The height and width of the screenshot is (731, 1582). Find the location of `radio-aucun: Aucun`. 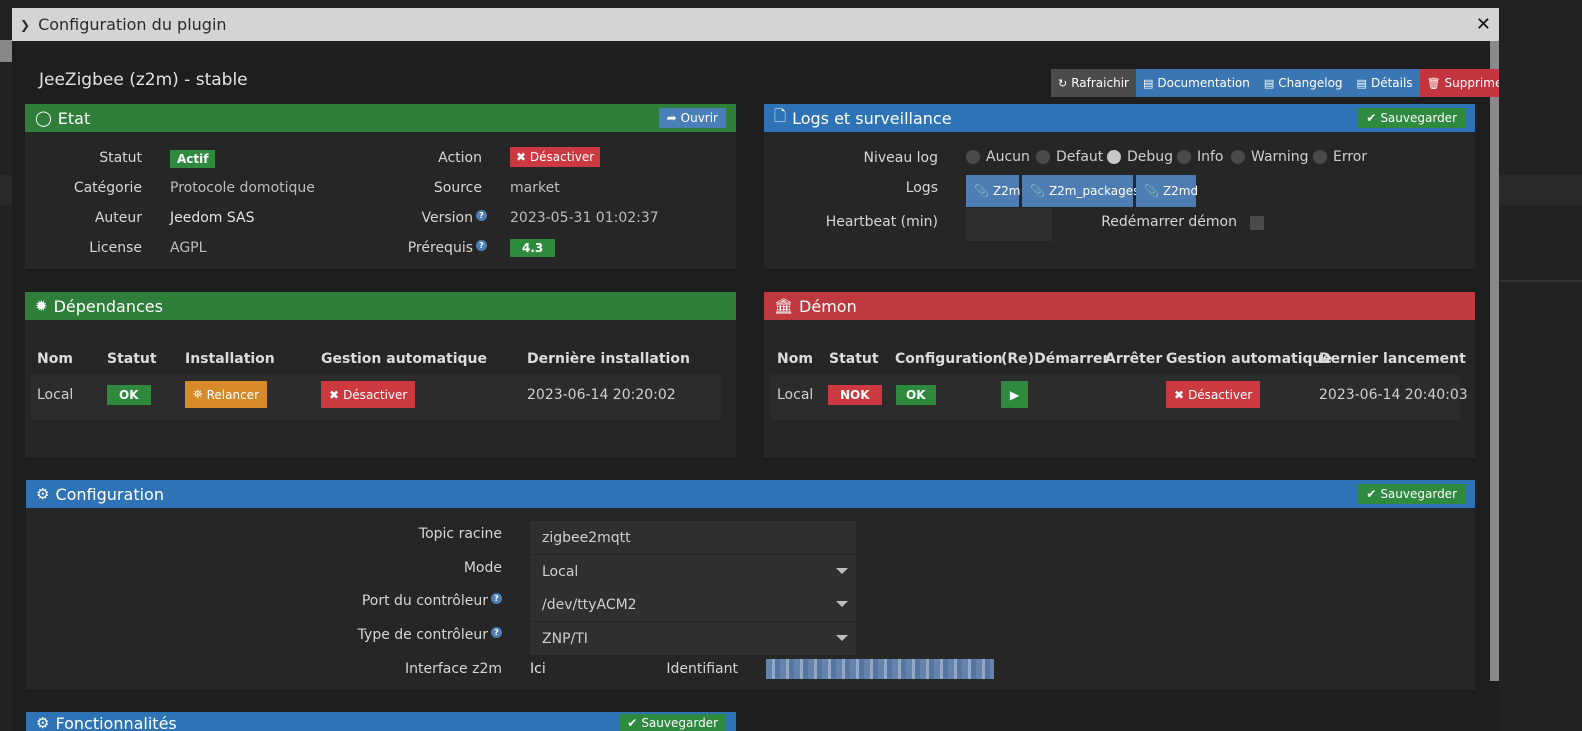

radio-aucun: Aucun is located at coordinates (998, 157).